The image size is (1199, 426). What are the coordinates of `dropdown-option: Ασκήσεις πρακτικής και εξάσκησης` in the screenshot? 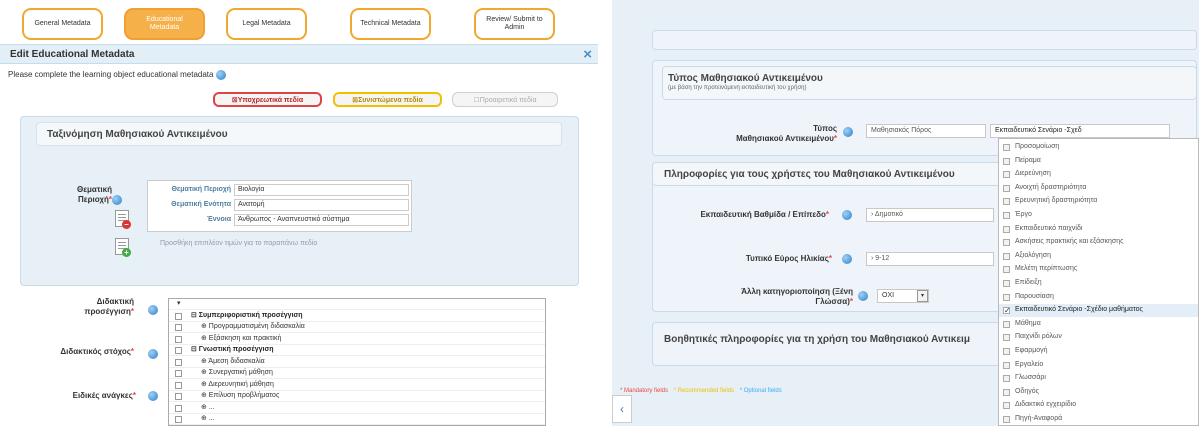 It's located at (1098, 242).